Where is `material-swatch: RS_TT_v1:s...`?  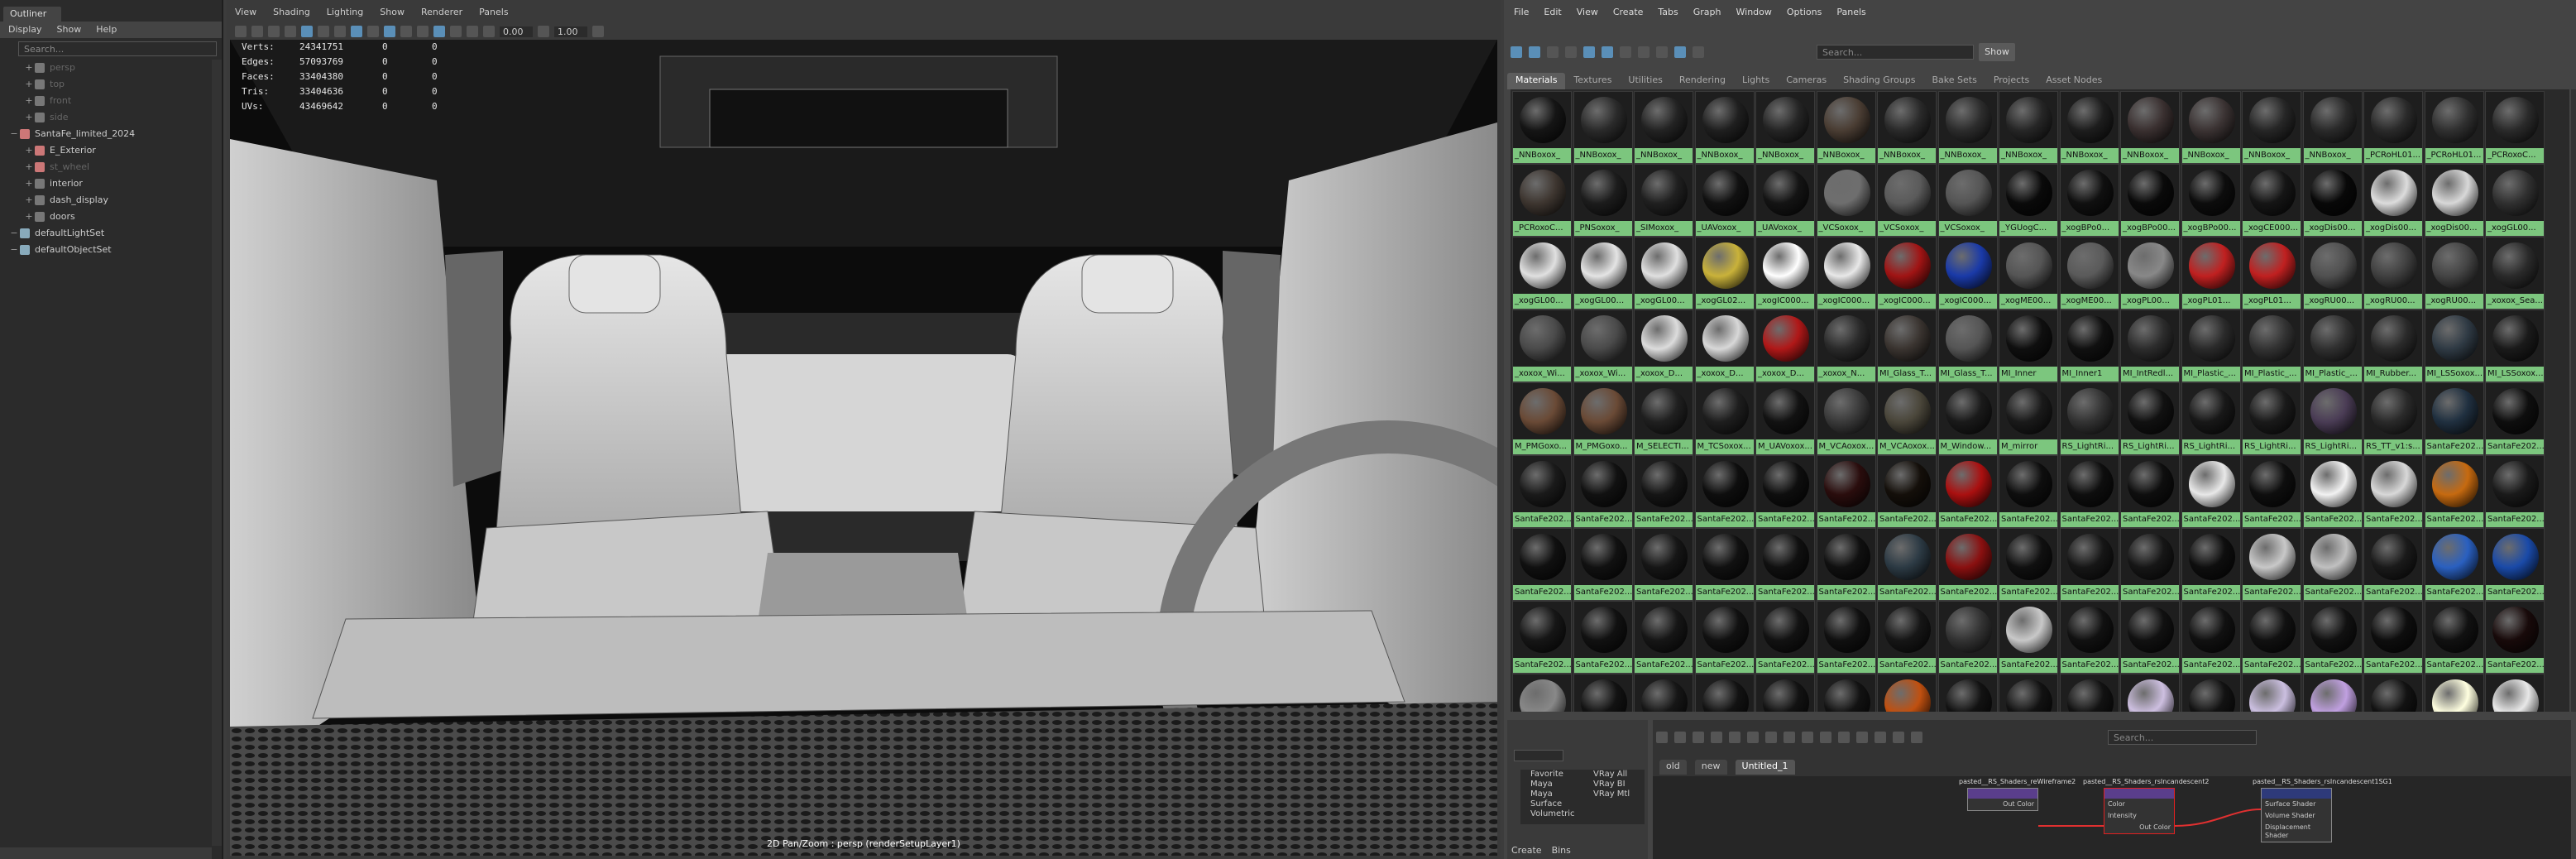
material-swatch: RS_TT_v1:s... is located at coordinates (2393, 418).